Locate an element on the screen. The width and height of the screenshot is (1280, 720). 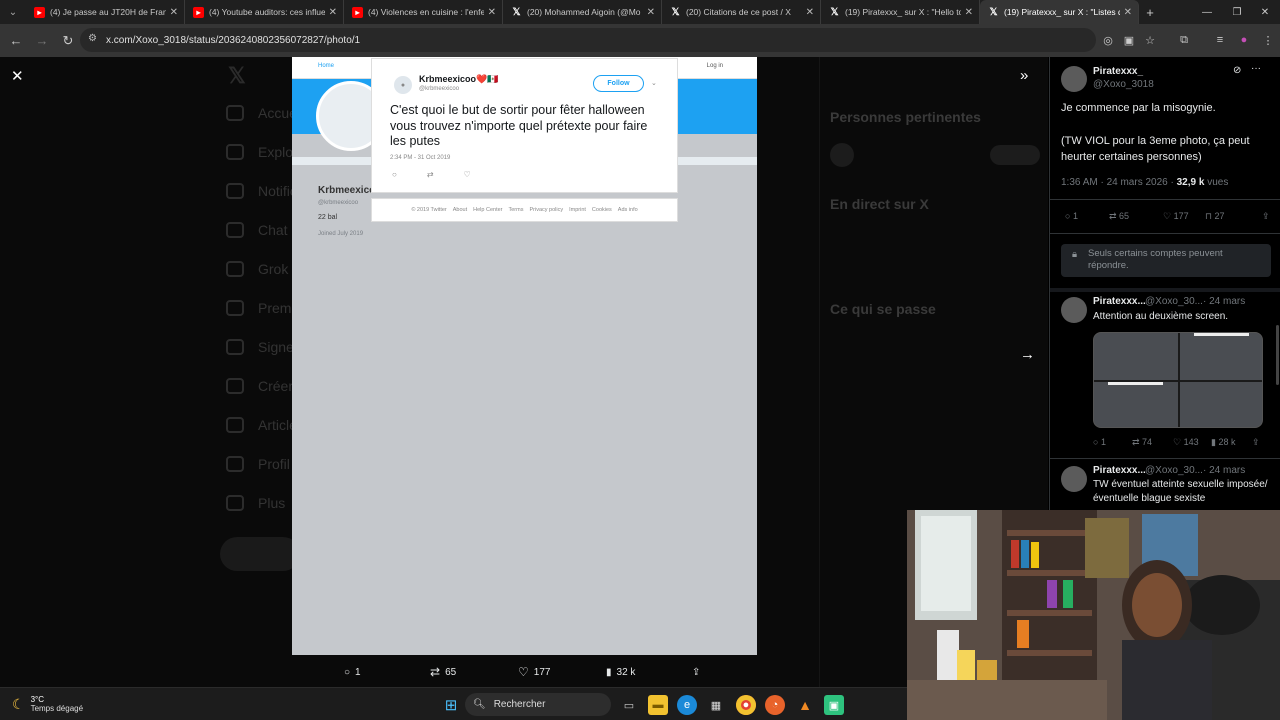
new-tab-button: + is located at coordinates (1150, 12).